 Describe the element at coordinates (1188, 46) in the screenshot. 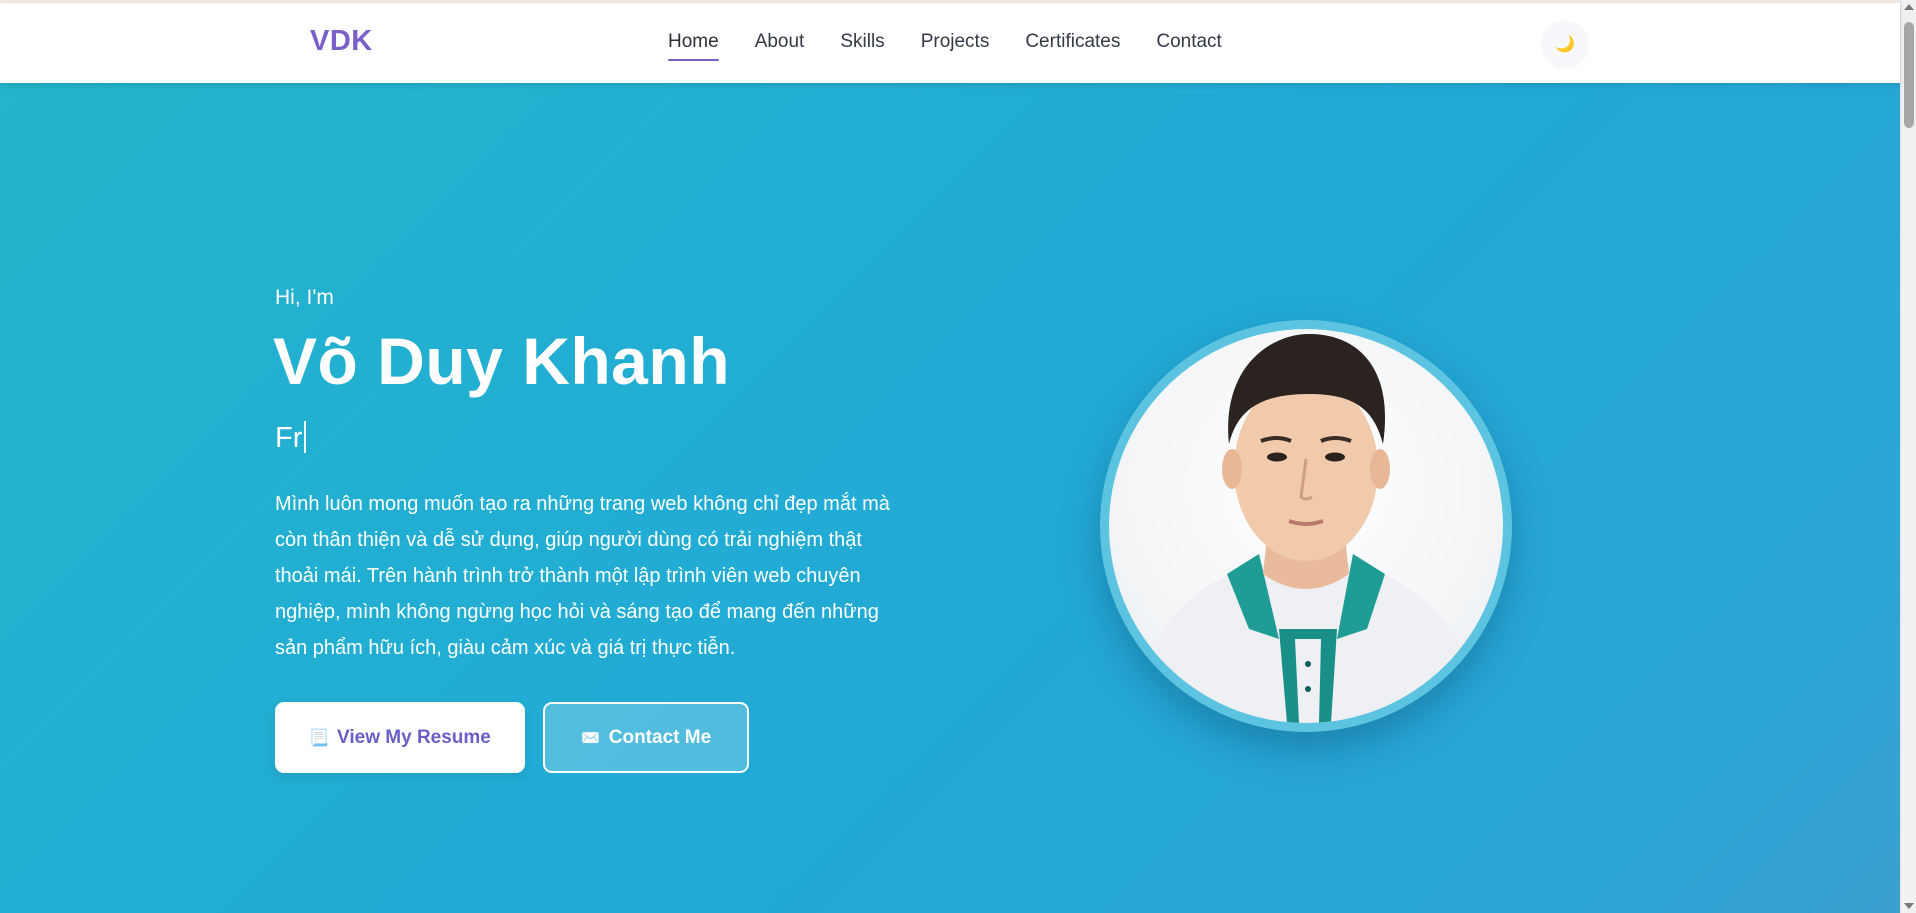

I see `nav-link-contact: Contact` at that location.